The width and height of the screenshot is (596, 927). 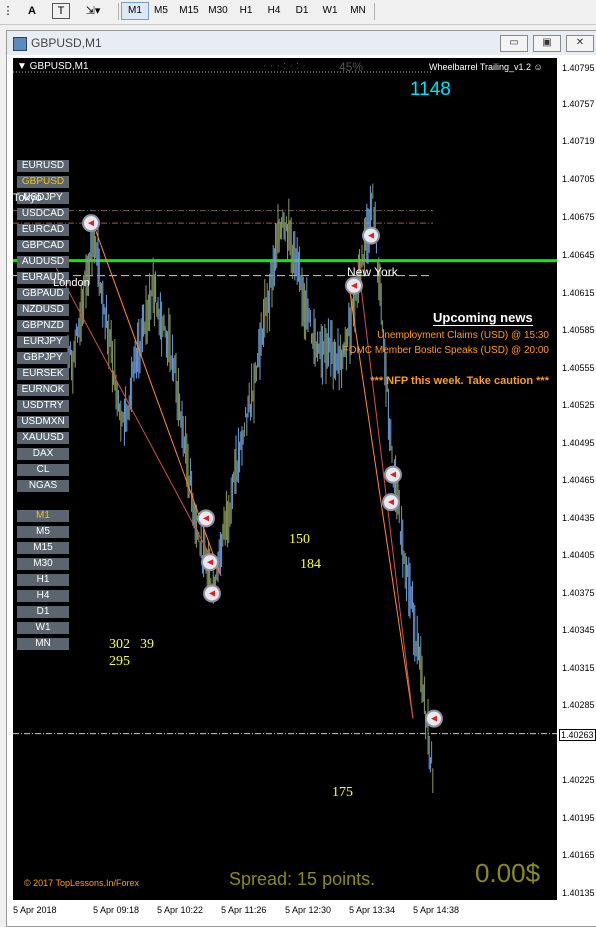 What do you see at coordinates (71, 283) in the screenshot?
I see `session-london-label: London` at bounding box center [71, 283].